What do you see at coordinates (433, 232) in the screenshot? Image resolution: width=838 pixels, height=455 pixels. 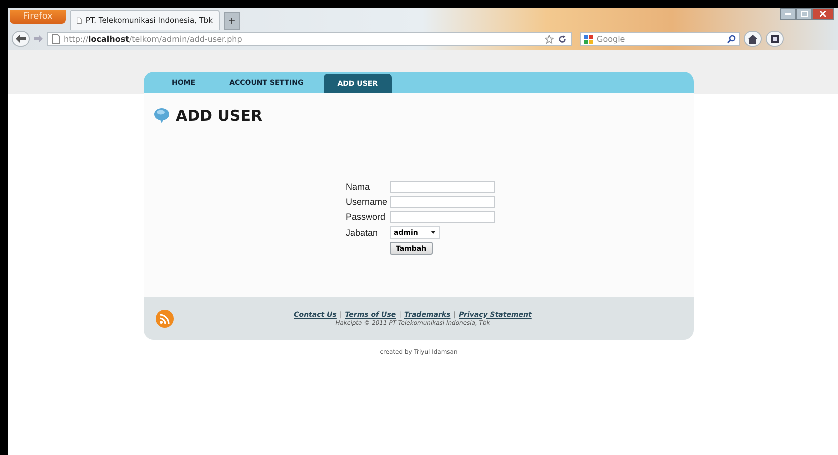 I see `caret-icon` at bounding box center [433, 232].